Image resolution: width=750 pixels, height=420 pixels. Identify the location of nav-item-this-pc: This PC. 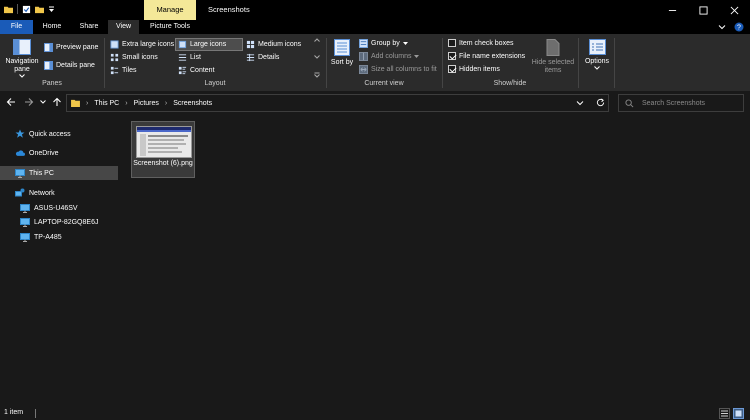
(59, 173).